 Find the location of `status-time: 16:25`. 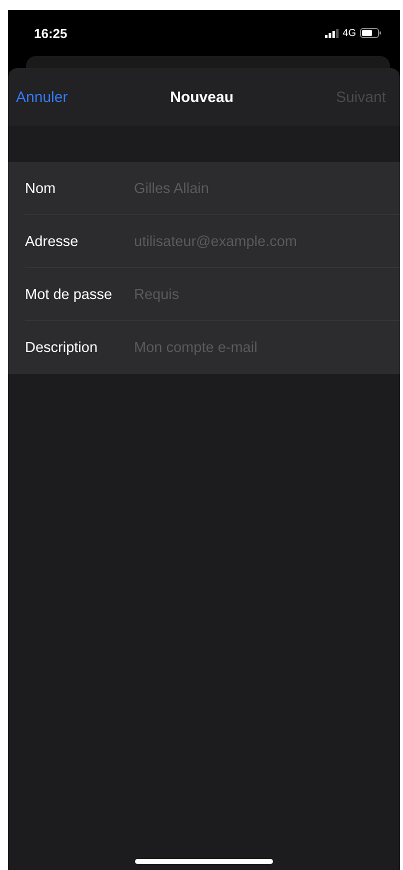

status-time: 16:25 is located at coordinates (51, 33).